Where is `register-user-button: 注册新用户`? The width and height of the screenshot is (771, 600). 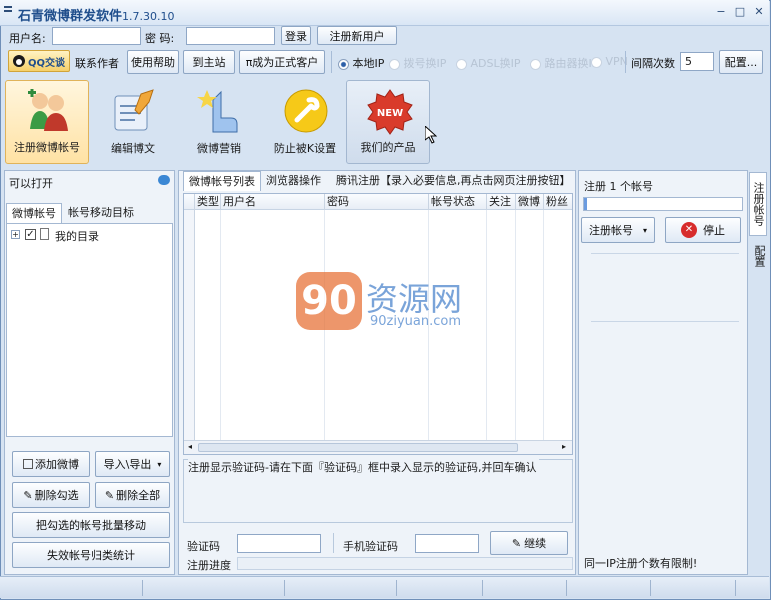 register-user-button: 注册新用户 is located at coordinates (357, 35).